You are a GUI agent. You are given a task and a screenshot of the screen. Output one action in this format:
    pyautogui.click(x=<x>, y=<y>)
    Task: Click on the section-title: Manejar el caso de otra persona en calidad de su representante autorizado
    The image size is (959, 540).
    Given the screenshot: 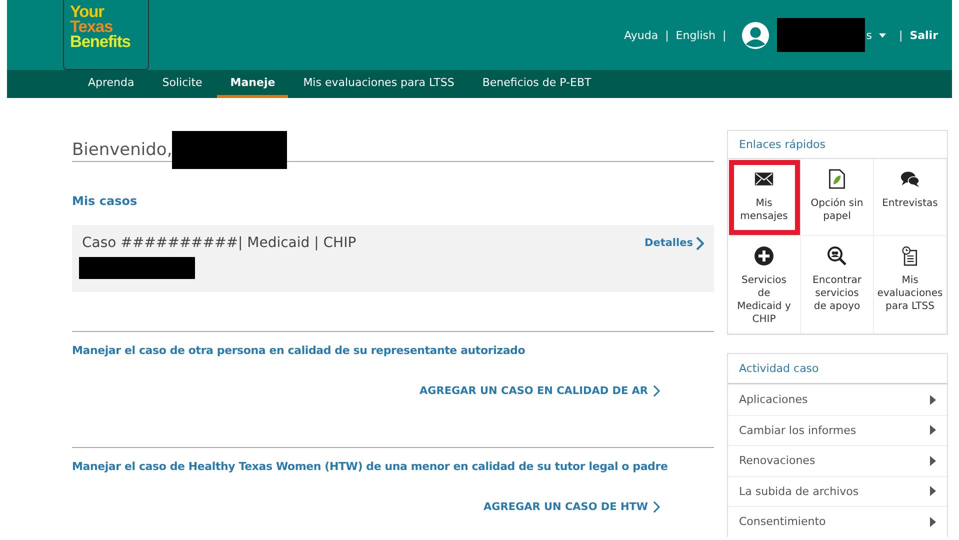 What is the action you would take?
    pyautogui.click(x=299, y=350)
    